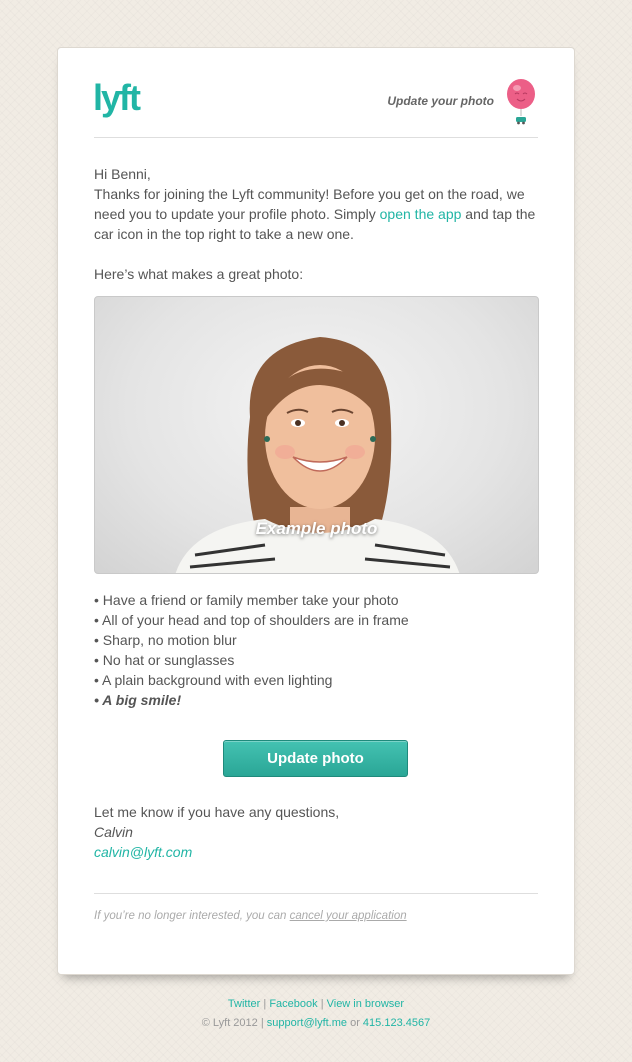 This screenshot has height=1062, width=632. Describe the element at coordinates (142, 700) in the screenshot. I see `tip-text: A big smile!` at that location.